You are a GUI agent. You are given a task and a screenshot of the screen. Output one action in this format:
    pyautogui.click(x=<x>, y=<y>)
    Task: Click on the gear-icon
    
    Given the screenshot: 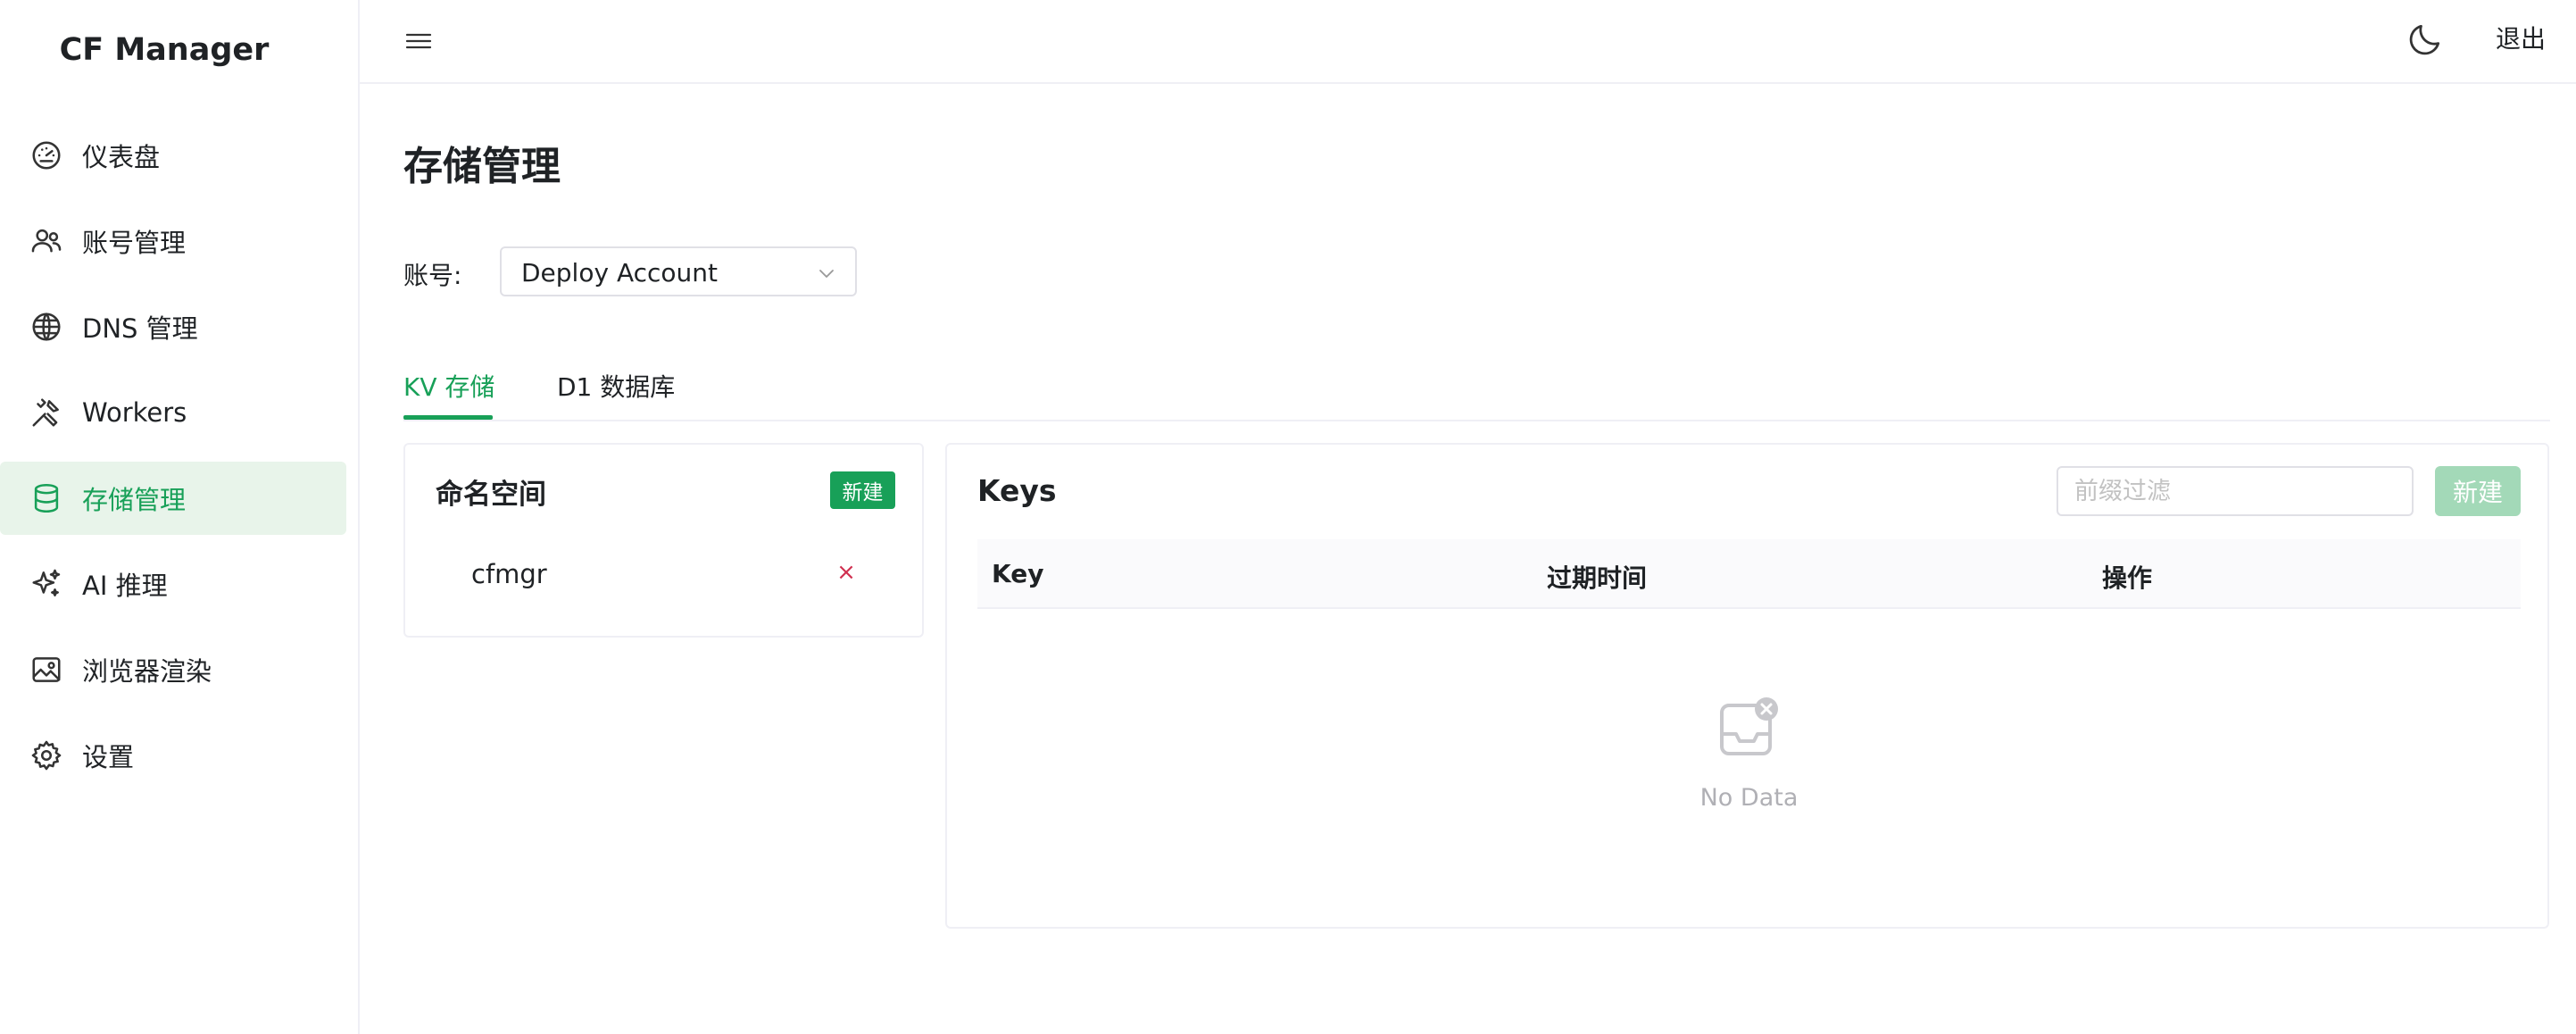 What is the action you would take?
    pyautogui.click(x=46, y=755)
    